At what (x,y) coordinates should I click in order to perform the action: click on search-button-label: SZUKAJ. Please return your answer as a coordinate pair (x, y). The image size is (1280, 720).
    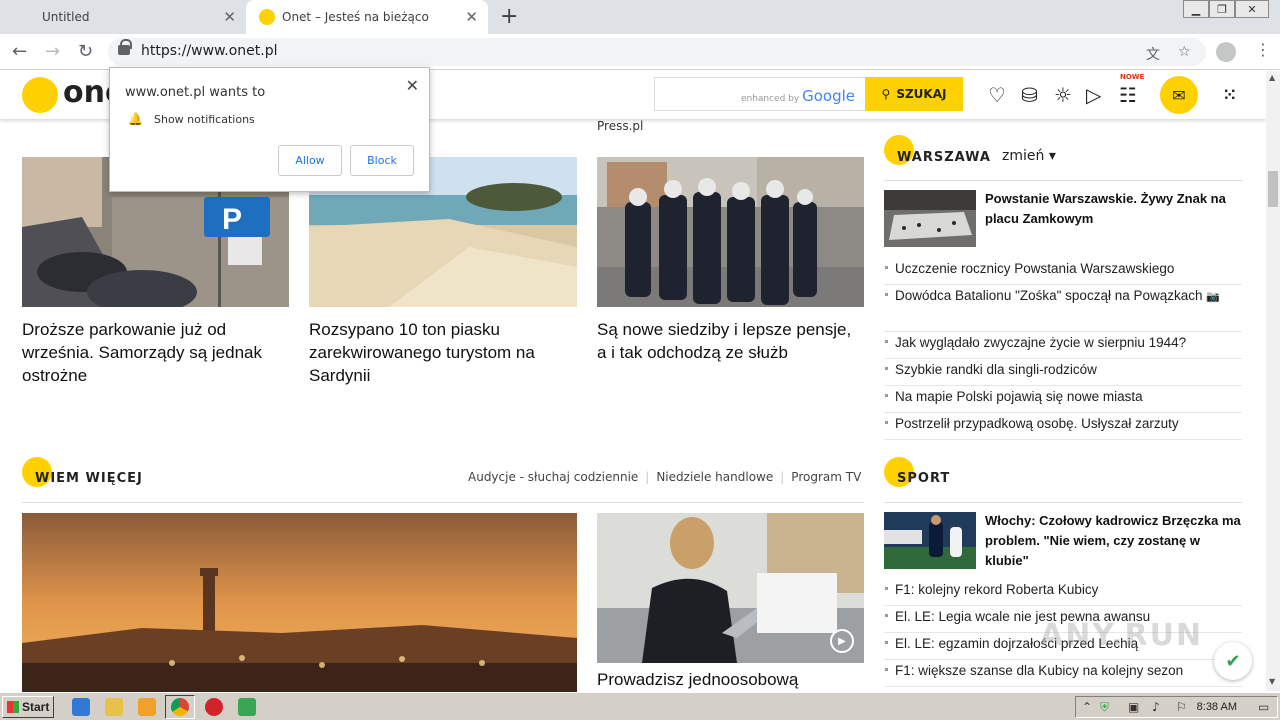
    Looking at the image, I should click on (921, 94).